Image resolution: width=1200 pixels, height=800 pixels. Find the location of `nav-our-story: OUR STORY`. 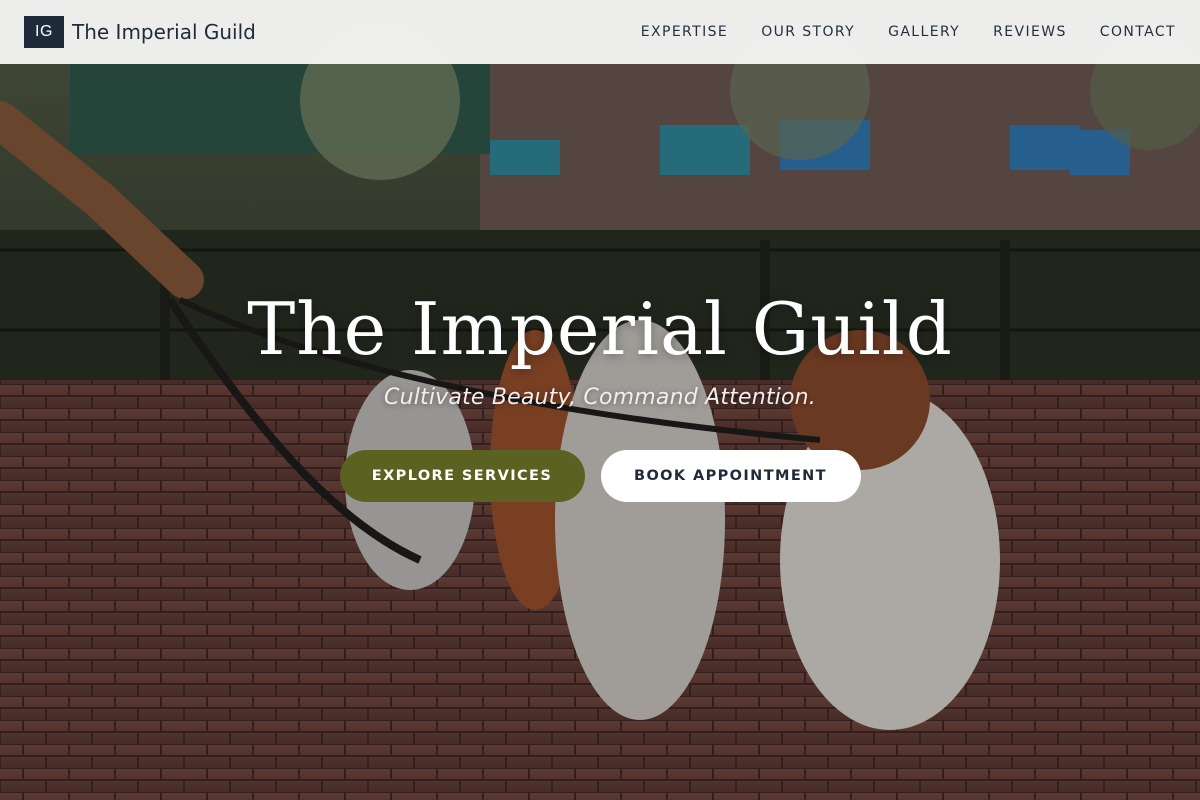

nav-our-story: OUR STORY is located at coordinates (808, 32).